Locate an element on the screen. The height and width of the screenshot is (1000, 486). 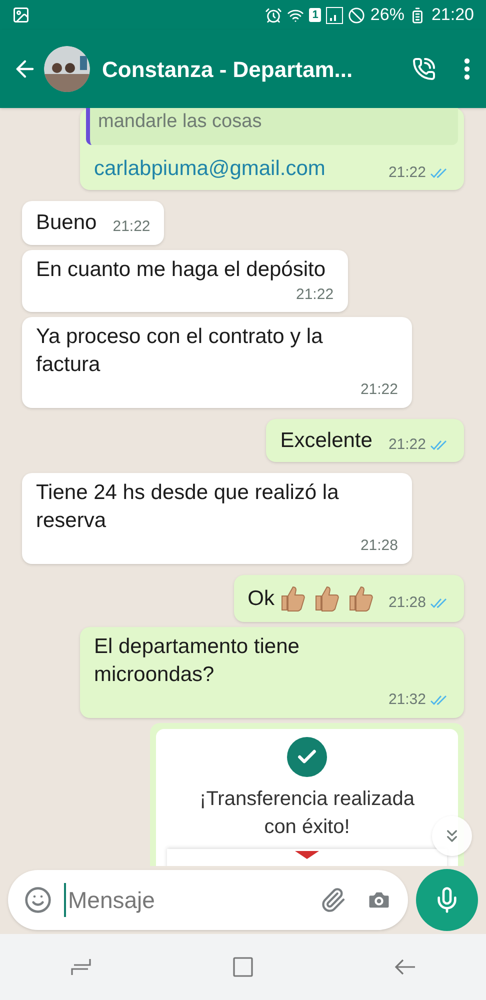
message-input: Mensaje is located at coordinates (208, 900).